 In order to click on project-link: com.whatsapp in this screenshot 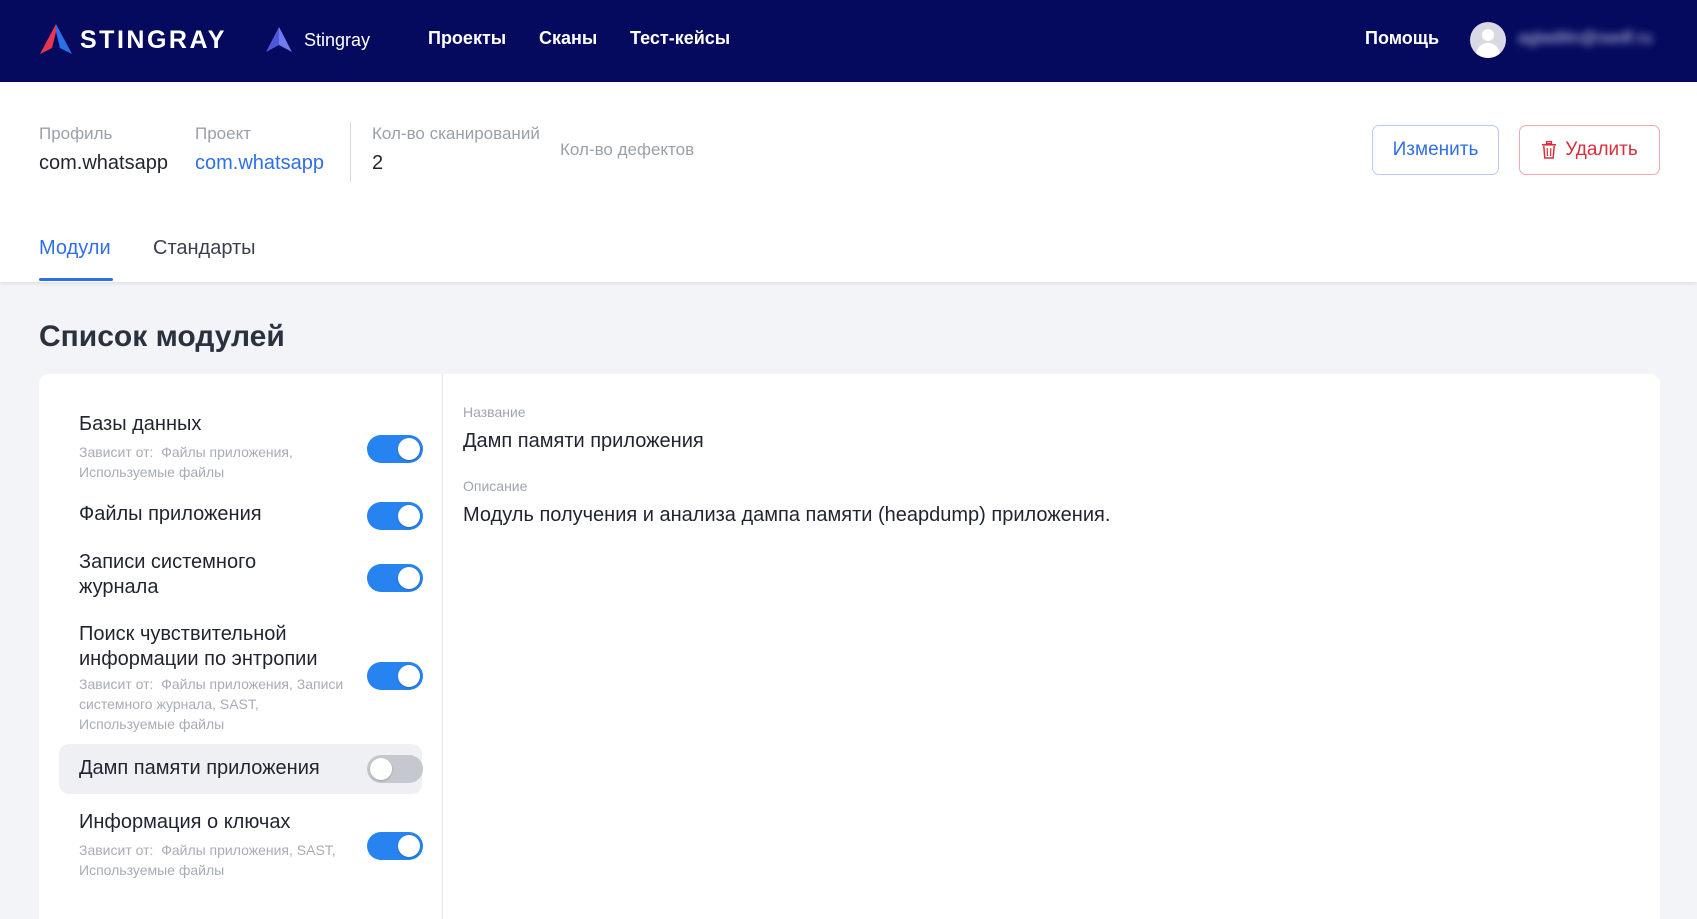, I will do `click(259, 163)`.